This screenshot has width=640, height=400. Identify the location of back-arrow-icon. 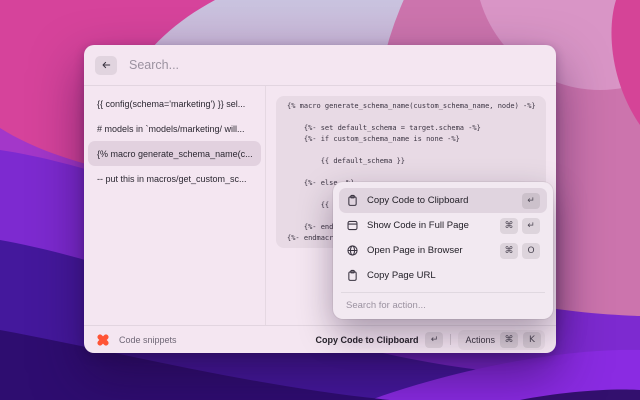
(106, 65).